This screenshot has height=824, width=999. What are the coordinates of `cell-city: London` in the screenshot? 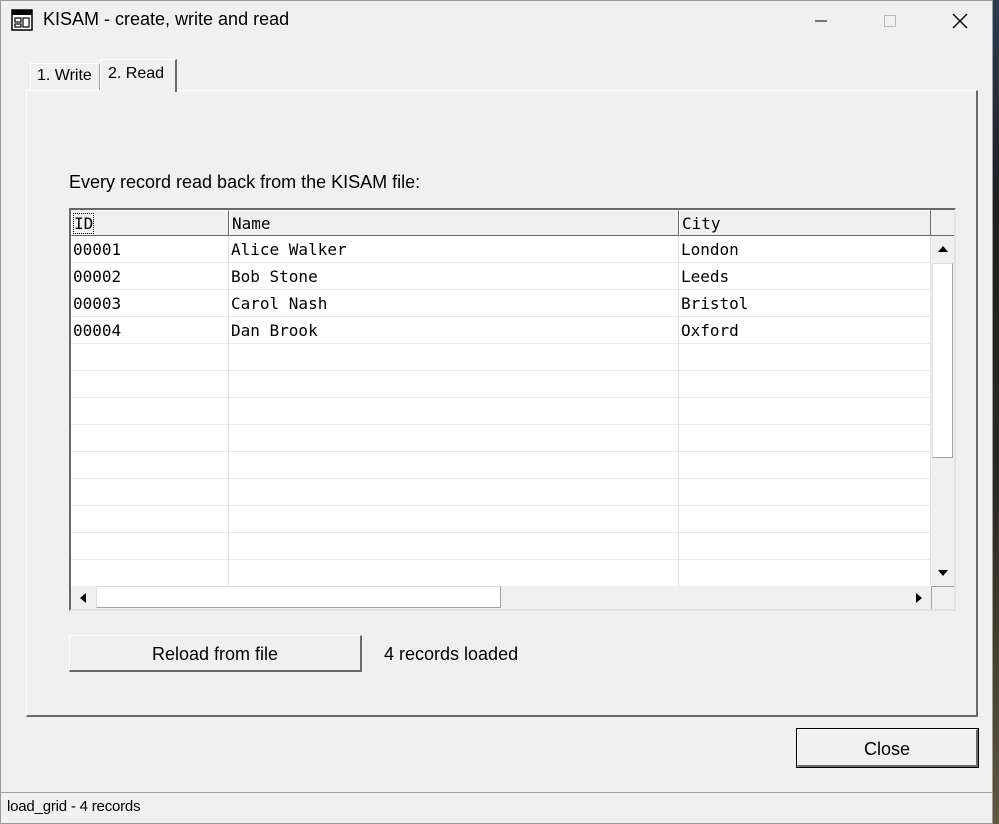 It's located at (805, 249).